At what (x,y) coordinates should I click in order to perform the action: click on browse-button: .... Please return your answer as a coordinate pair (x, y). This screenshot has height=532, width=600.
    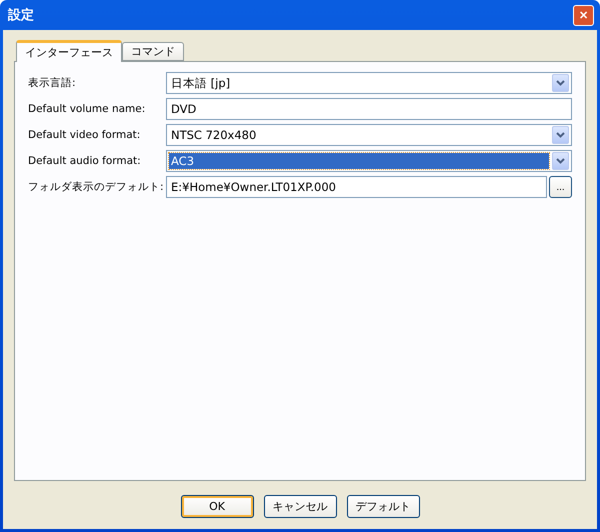
    Looking at the image, I should click on (560, 187).